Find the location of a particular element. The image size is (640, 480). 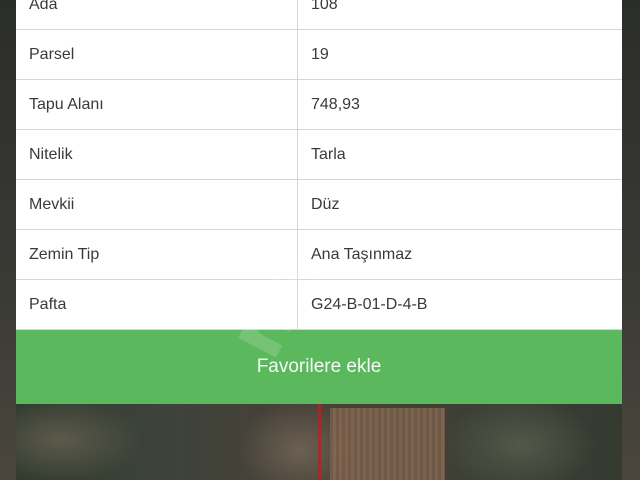

row-label: Tapu Alanı is located at coordinates (157, 104).